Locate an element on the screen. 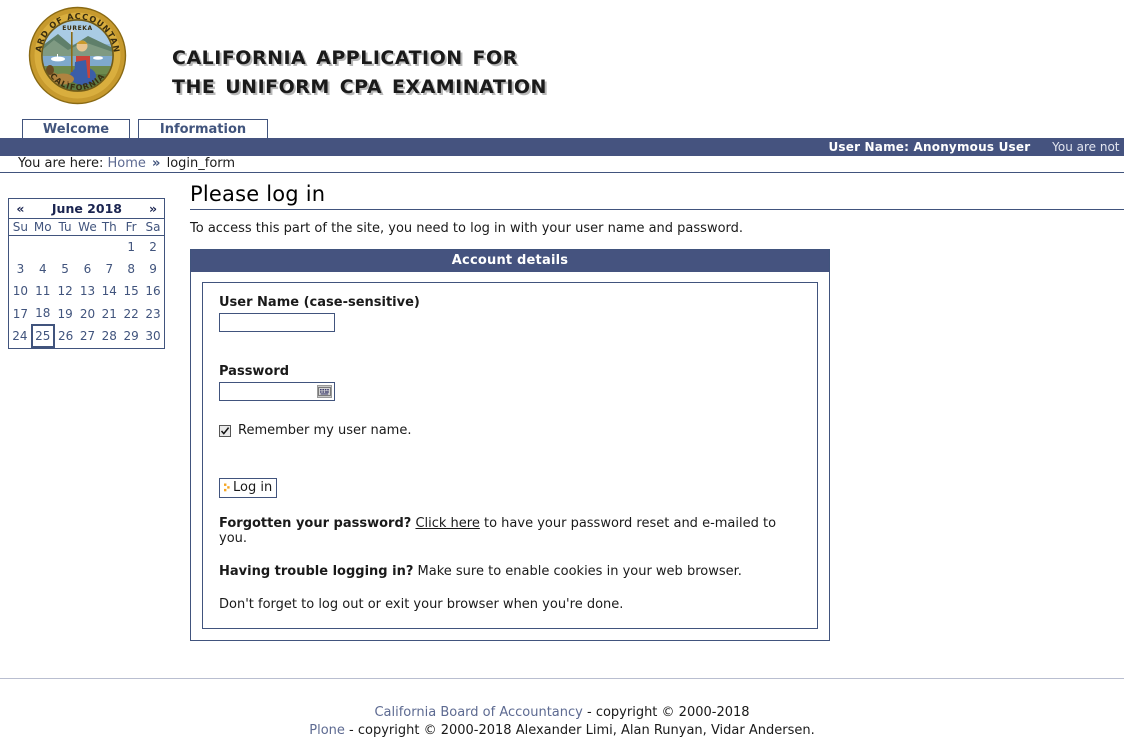 The image size is (1124, 742). calendar-week-row: 17 18 19 20 21 22 23 is located at coordinates (86, 313).